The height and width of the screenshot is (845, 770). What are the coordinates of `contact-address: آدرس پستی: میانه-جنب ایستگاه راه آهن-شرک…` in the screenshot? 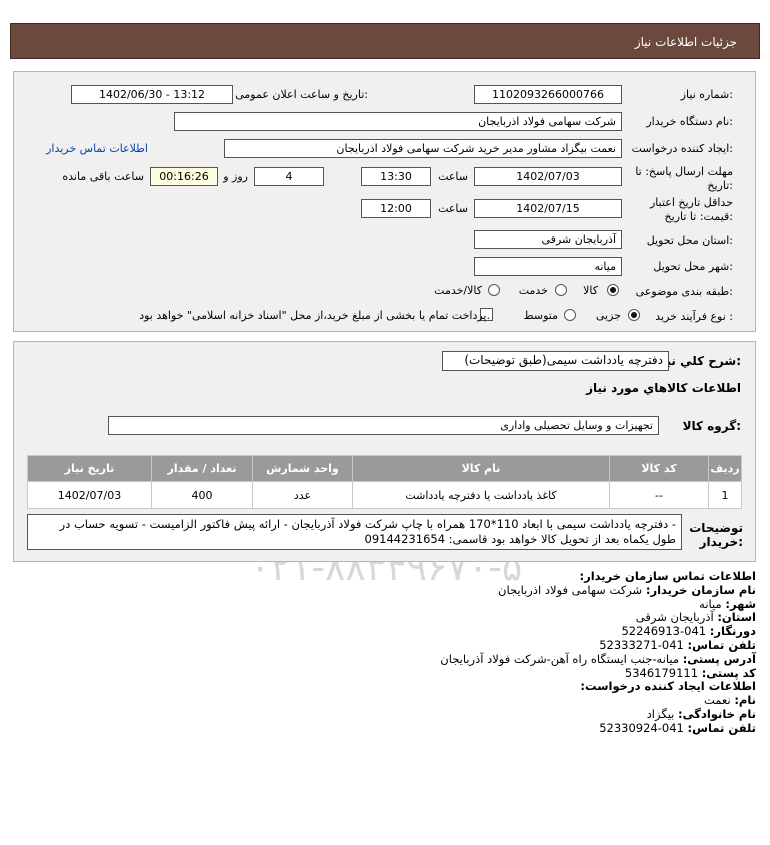 It's located at (598, 658).